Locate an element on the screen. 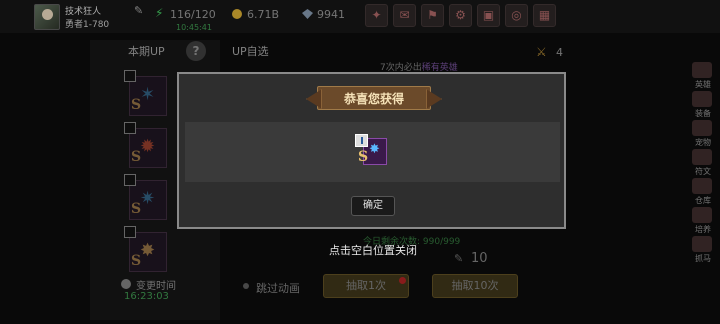  reward-item: ✸ S is located at coordinates (372, 151).